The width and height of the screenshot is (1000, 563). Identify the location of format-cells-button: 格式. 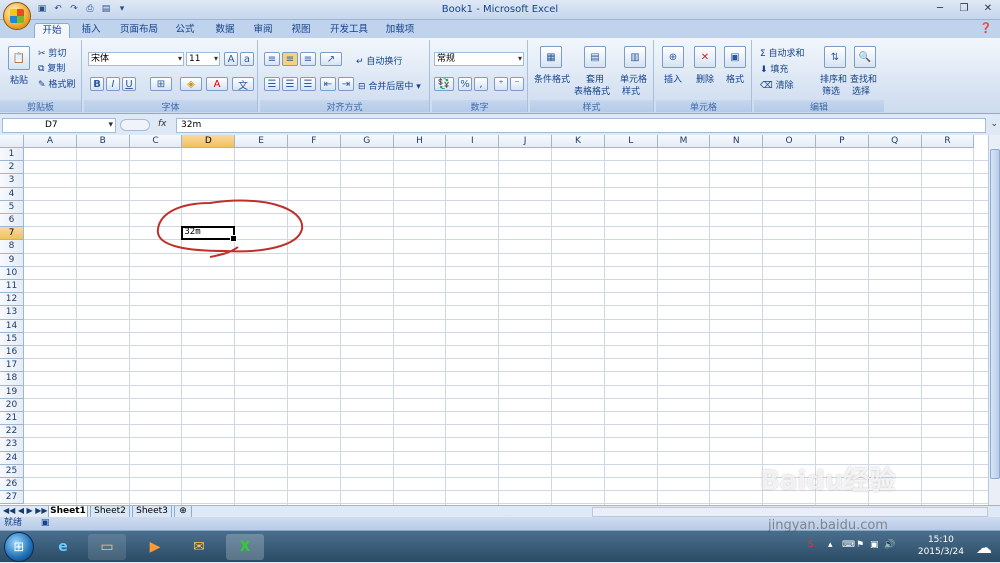
(735, 78).